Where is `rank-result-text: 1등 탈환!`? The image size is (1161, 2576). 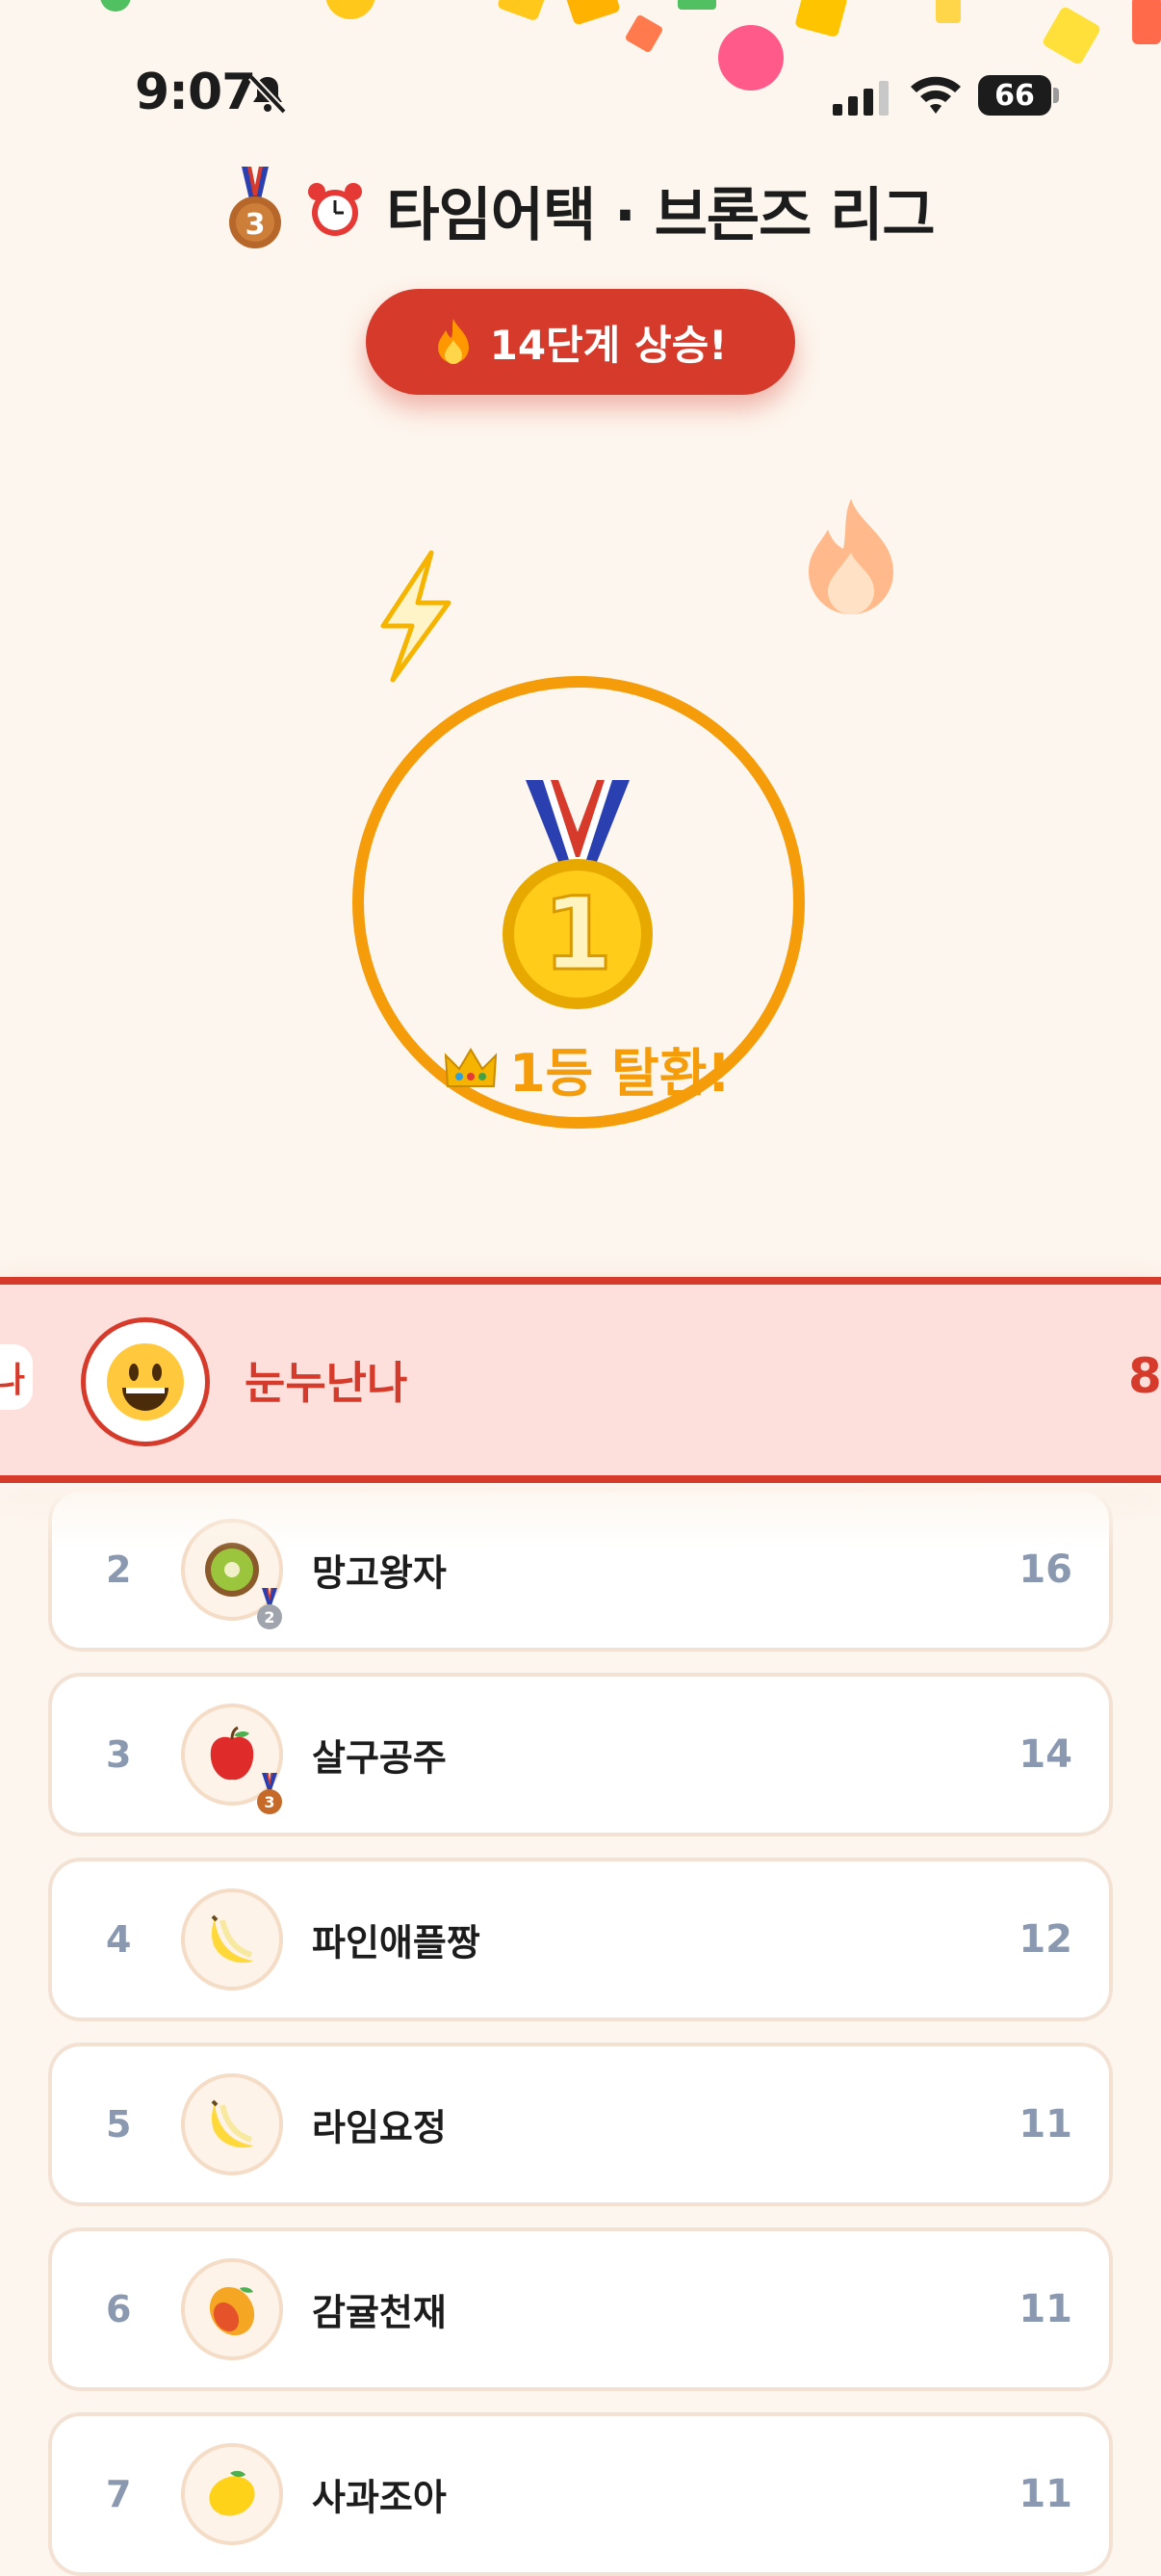
rank-result-text: 1등 탈환! is located at coordinates (620, 1073).